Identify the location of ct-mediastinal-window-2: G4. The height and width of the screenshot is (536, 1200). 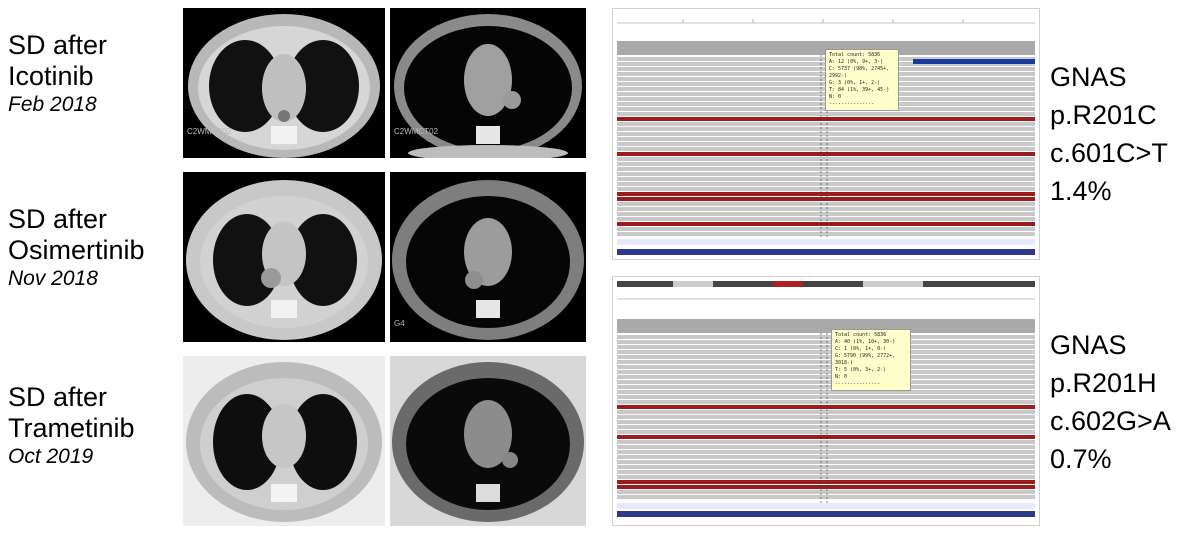
(488, 257).